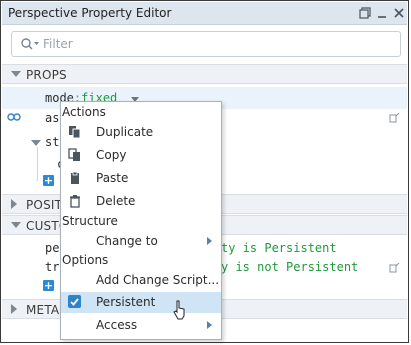  Describe the element at coordinates (206, 44) in the screenshot. I see `filter-input: Filter` at that location.